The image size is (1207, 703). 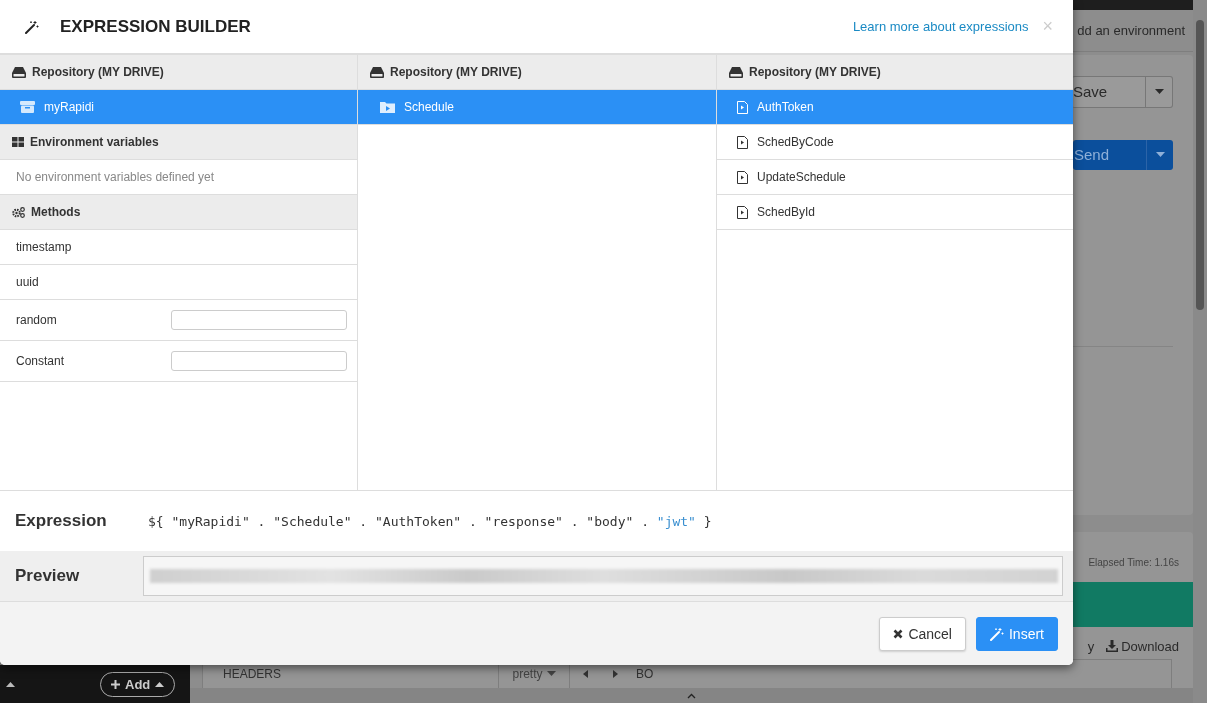 I want to click on send-button: Send, so click(x=1123, y=154).